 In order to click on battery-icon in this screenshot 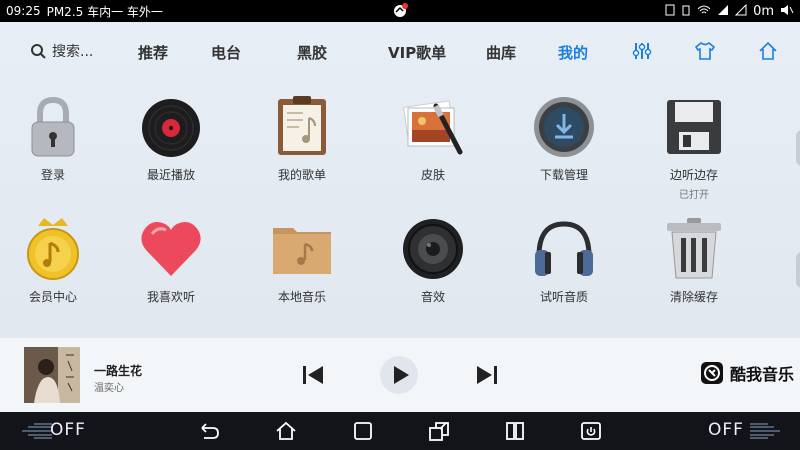, I will do `click(686, 11)`.